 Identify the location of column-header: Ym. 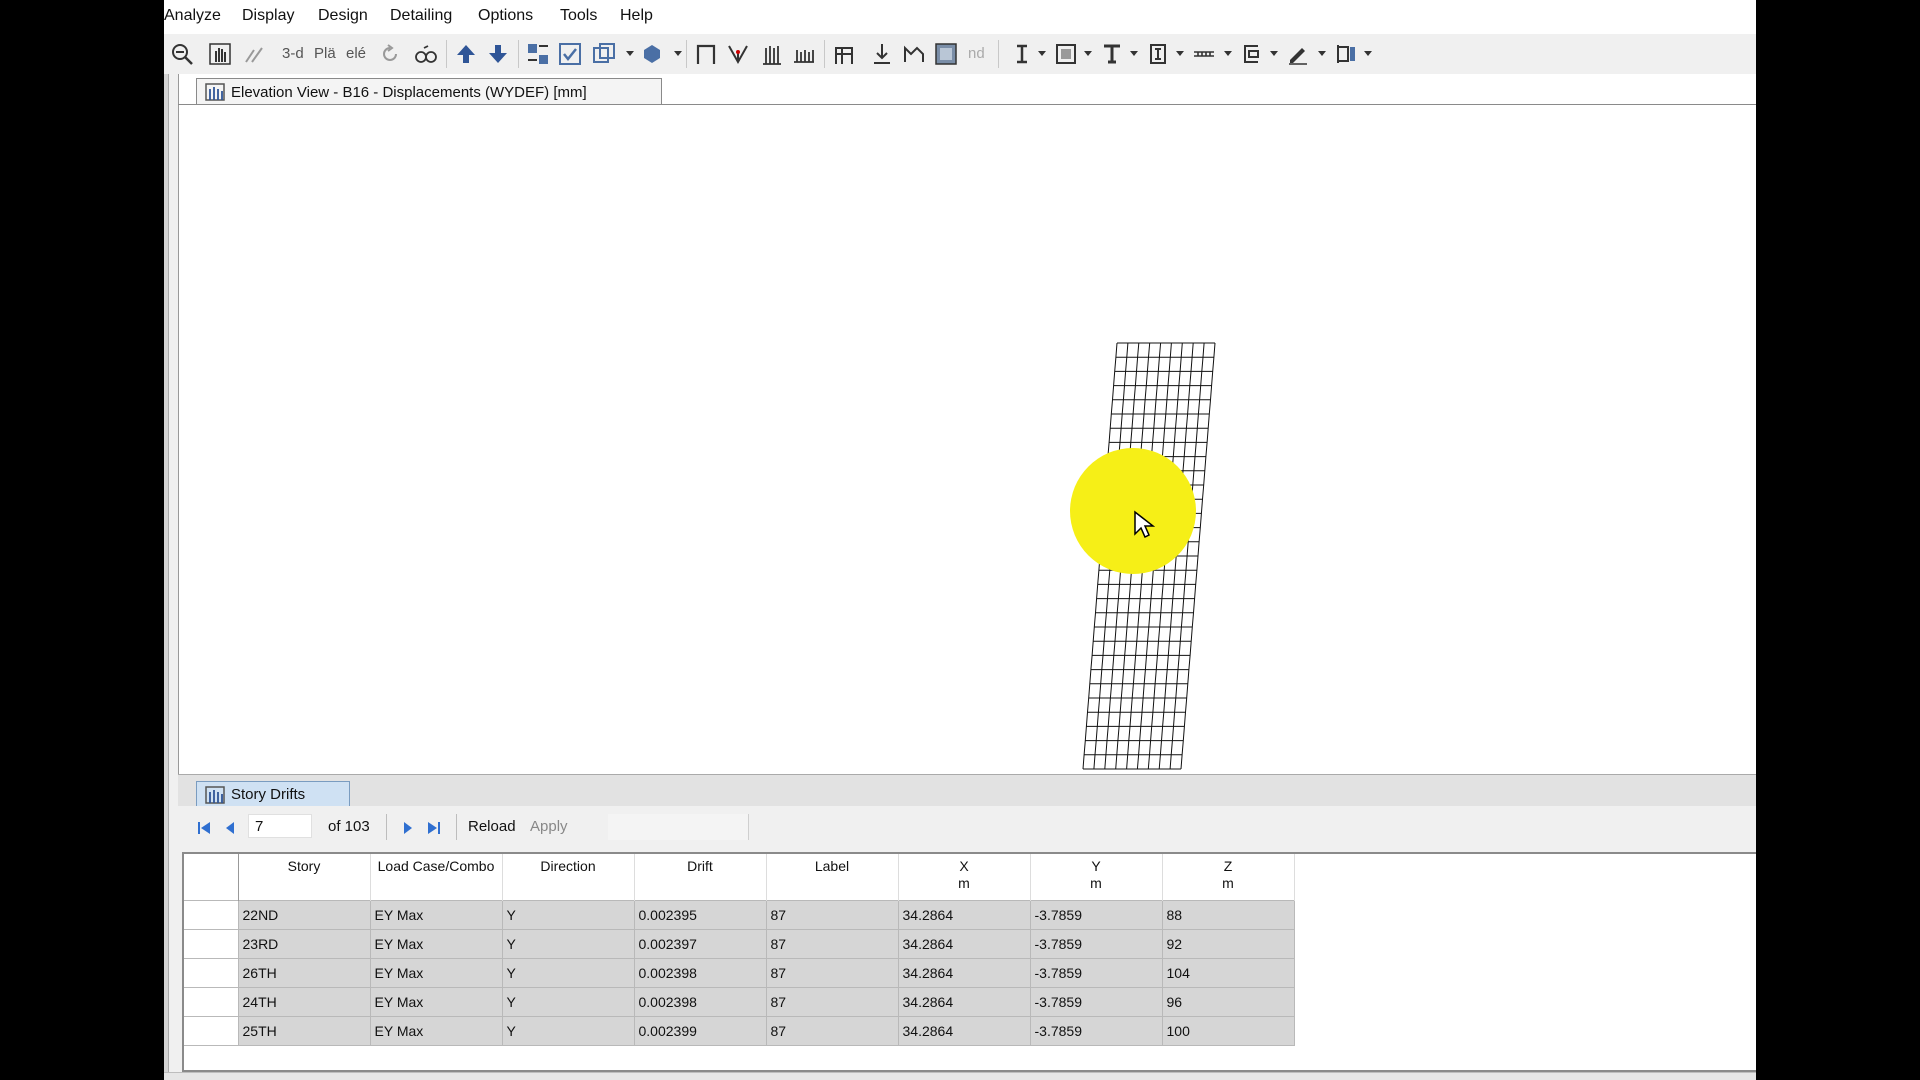
(1096, 877).